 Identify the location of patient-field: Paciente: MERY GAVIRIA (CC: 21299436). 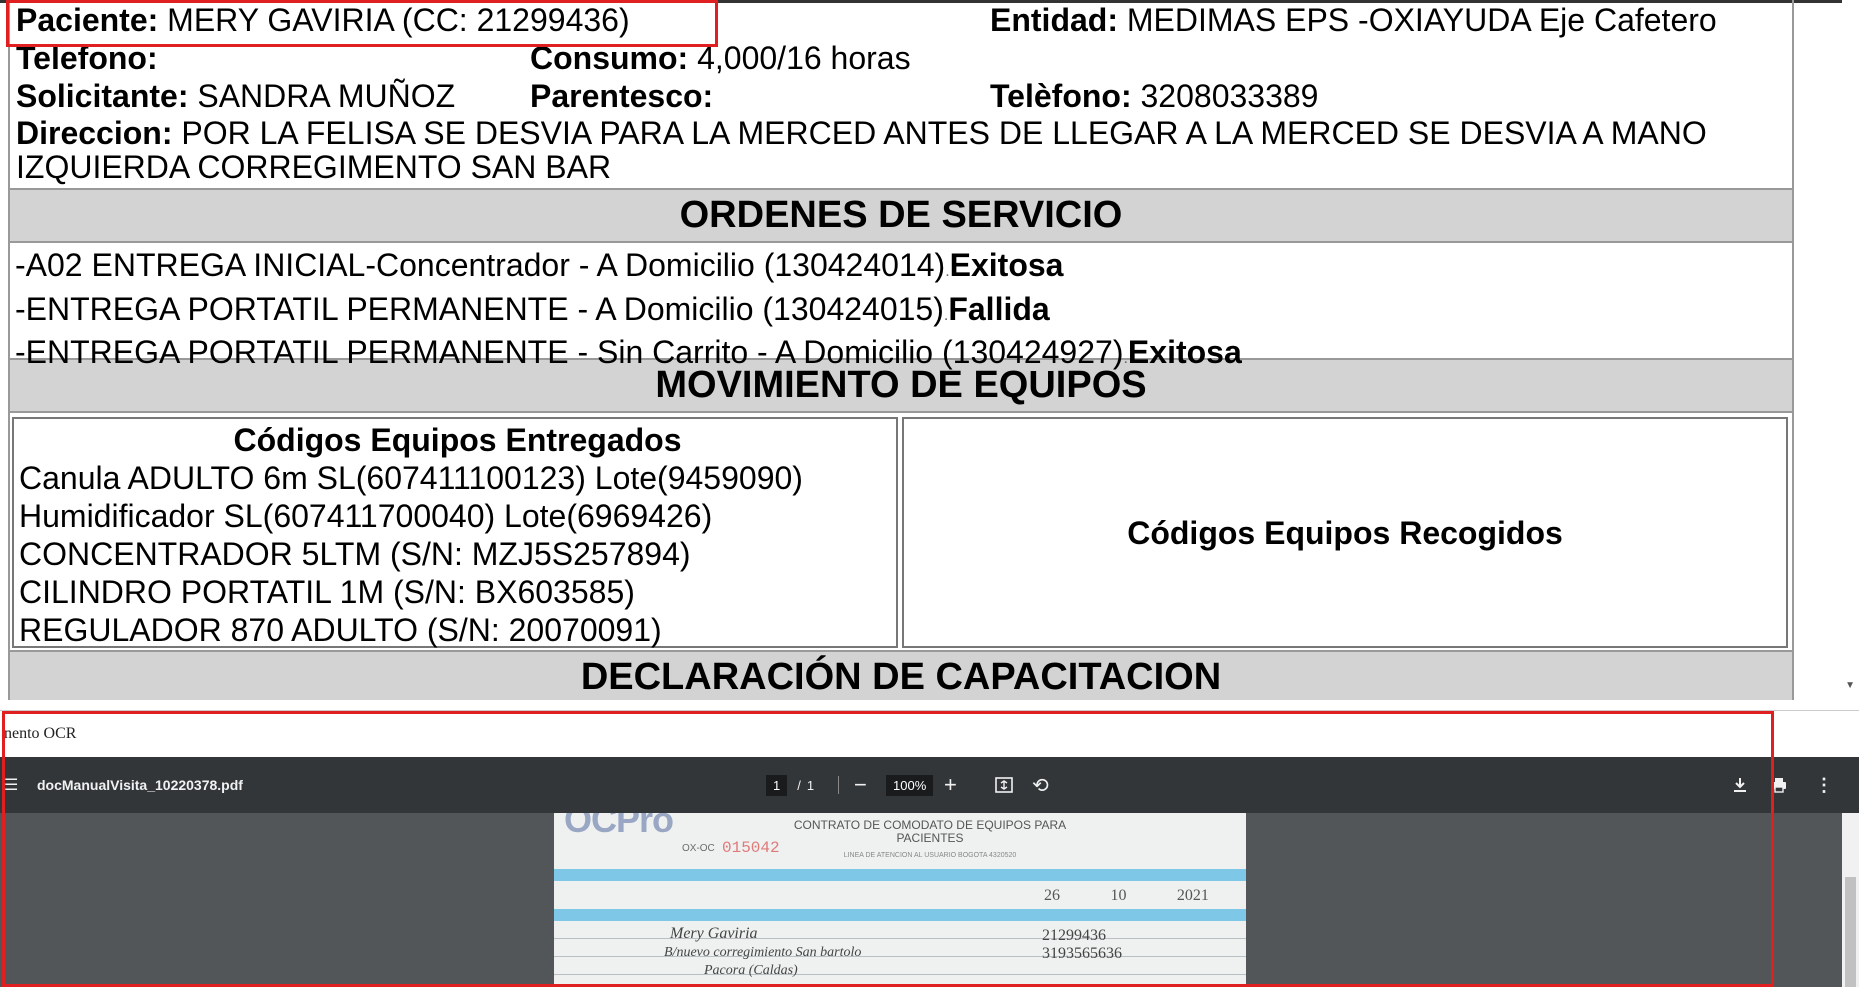
(323, 20).